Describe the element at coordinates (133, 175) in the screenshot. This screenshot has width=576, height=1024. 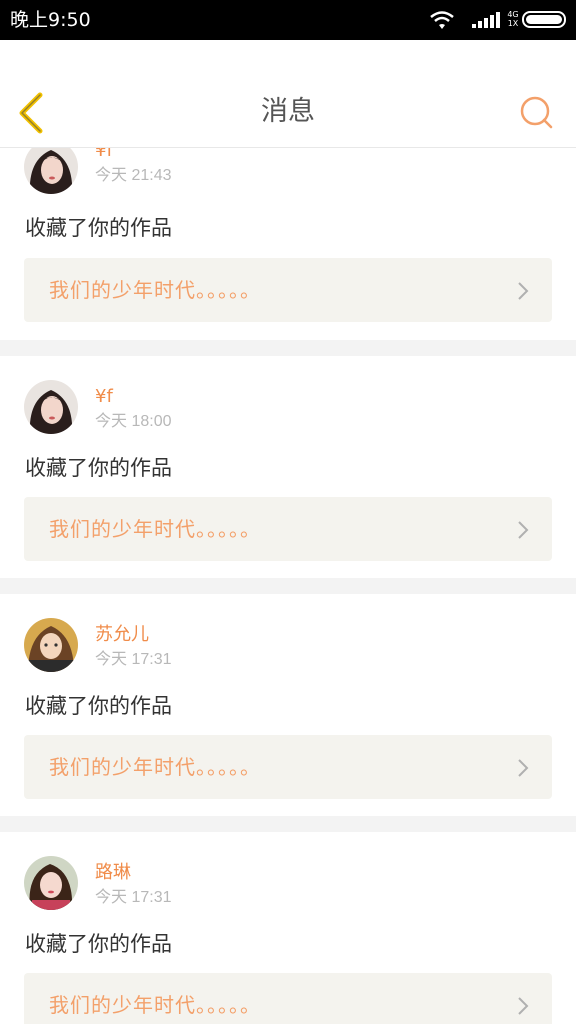
I see `message-time: 今天 21:43` at that location.